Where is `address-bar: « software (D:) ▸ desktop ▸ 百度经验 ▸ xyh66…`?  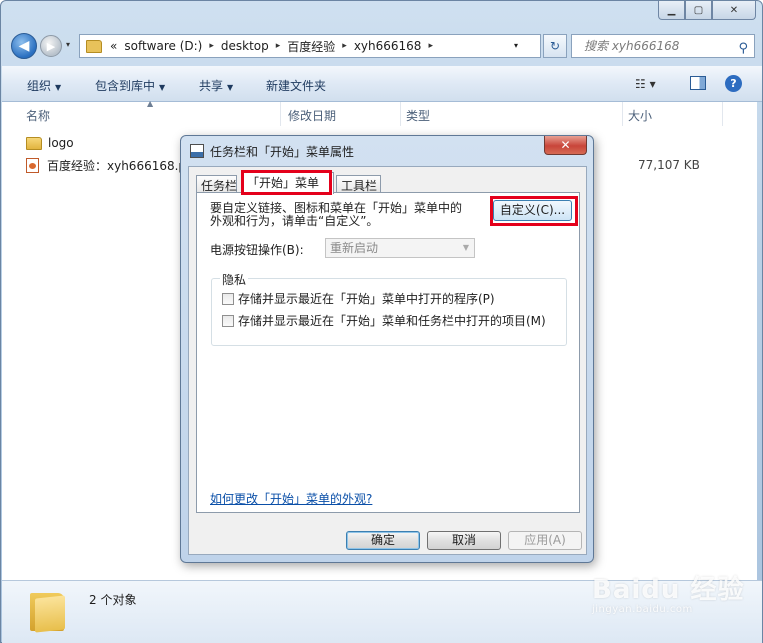 address-bar: « software (D:) ▸ desktop ▸ 百度经验 ▸ xyh66… is located at coordinates (310, 46).